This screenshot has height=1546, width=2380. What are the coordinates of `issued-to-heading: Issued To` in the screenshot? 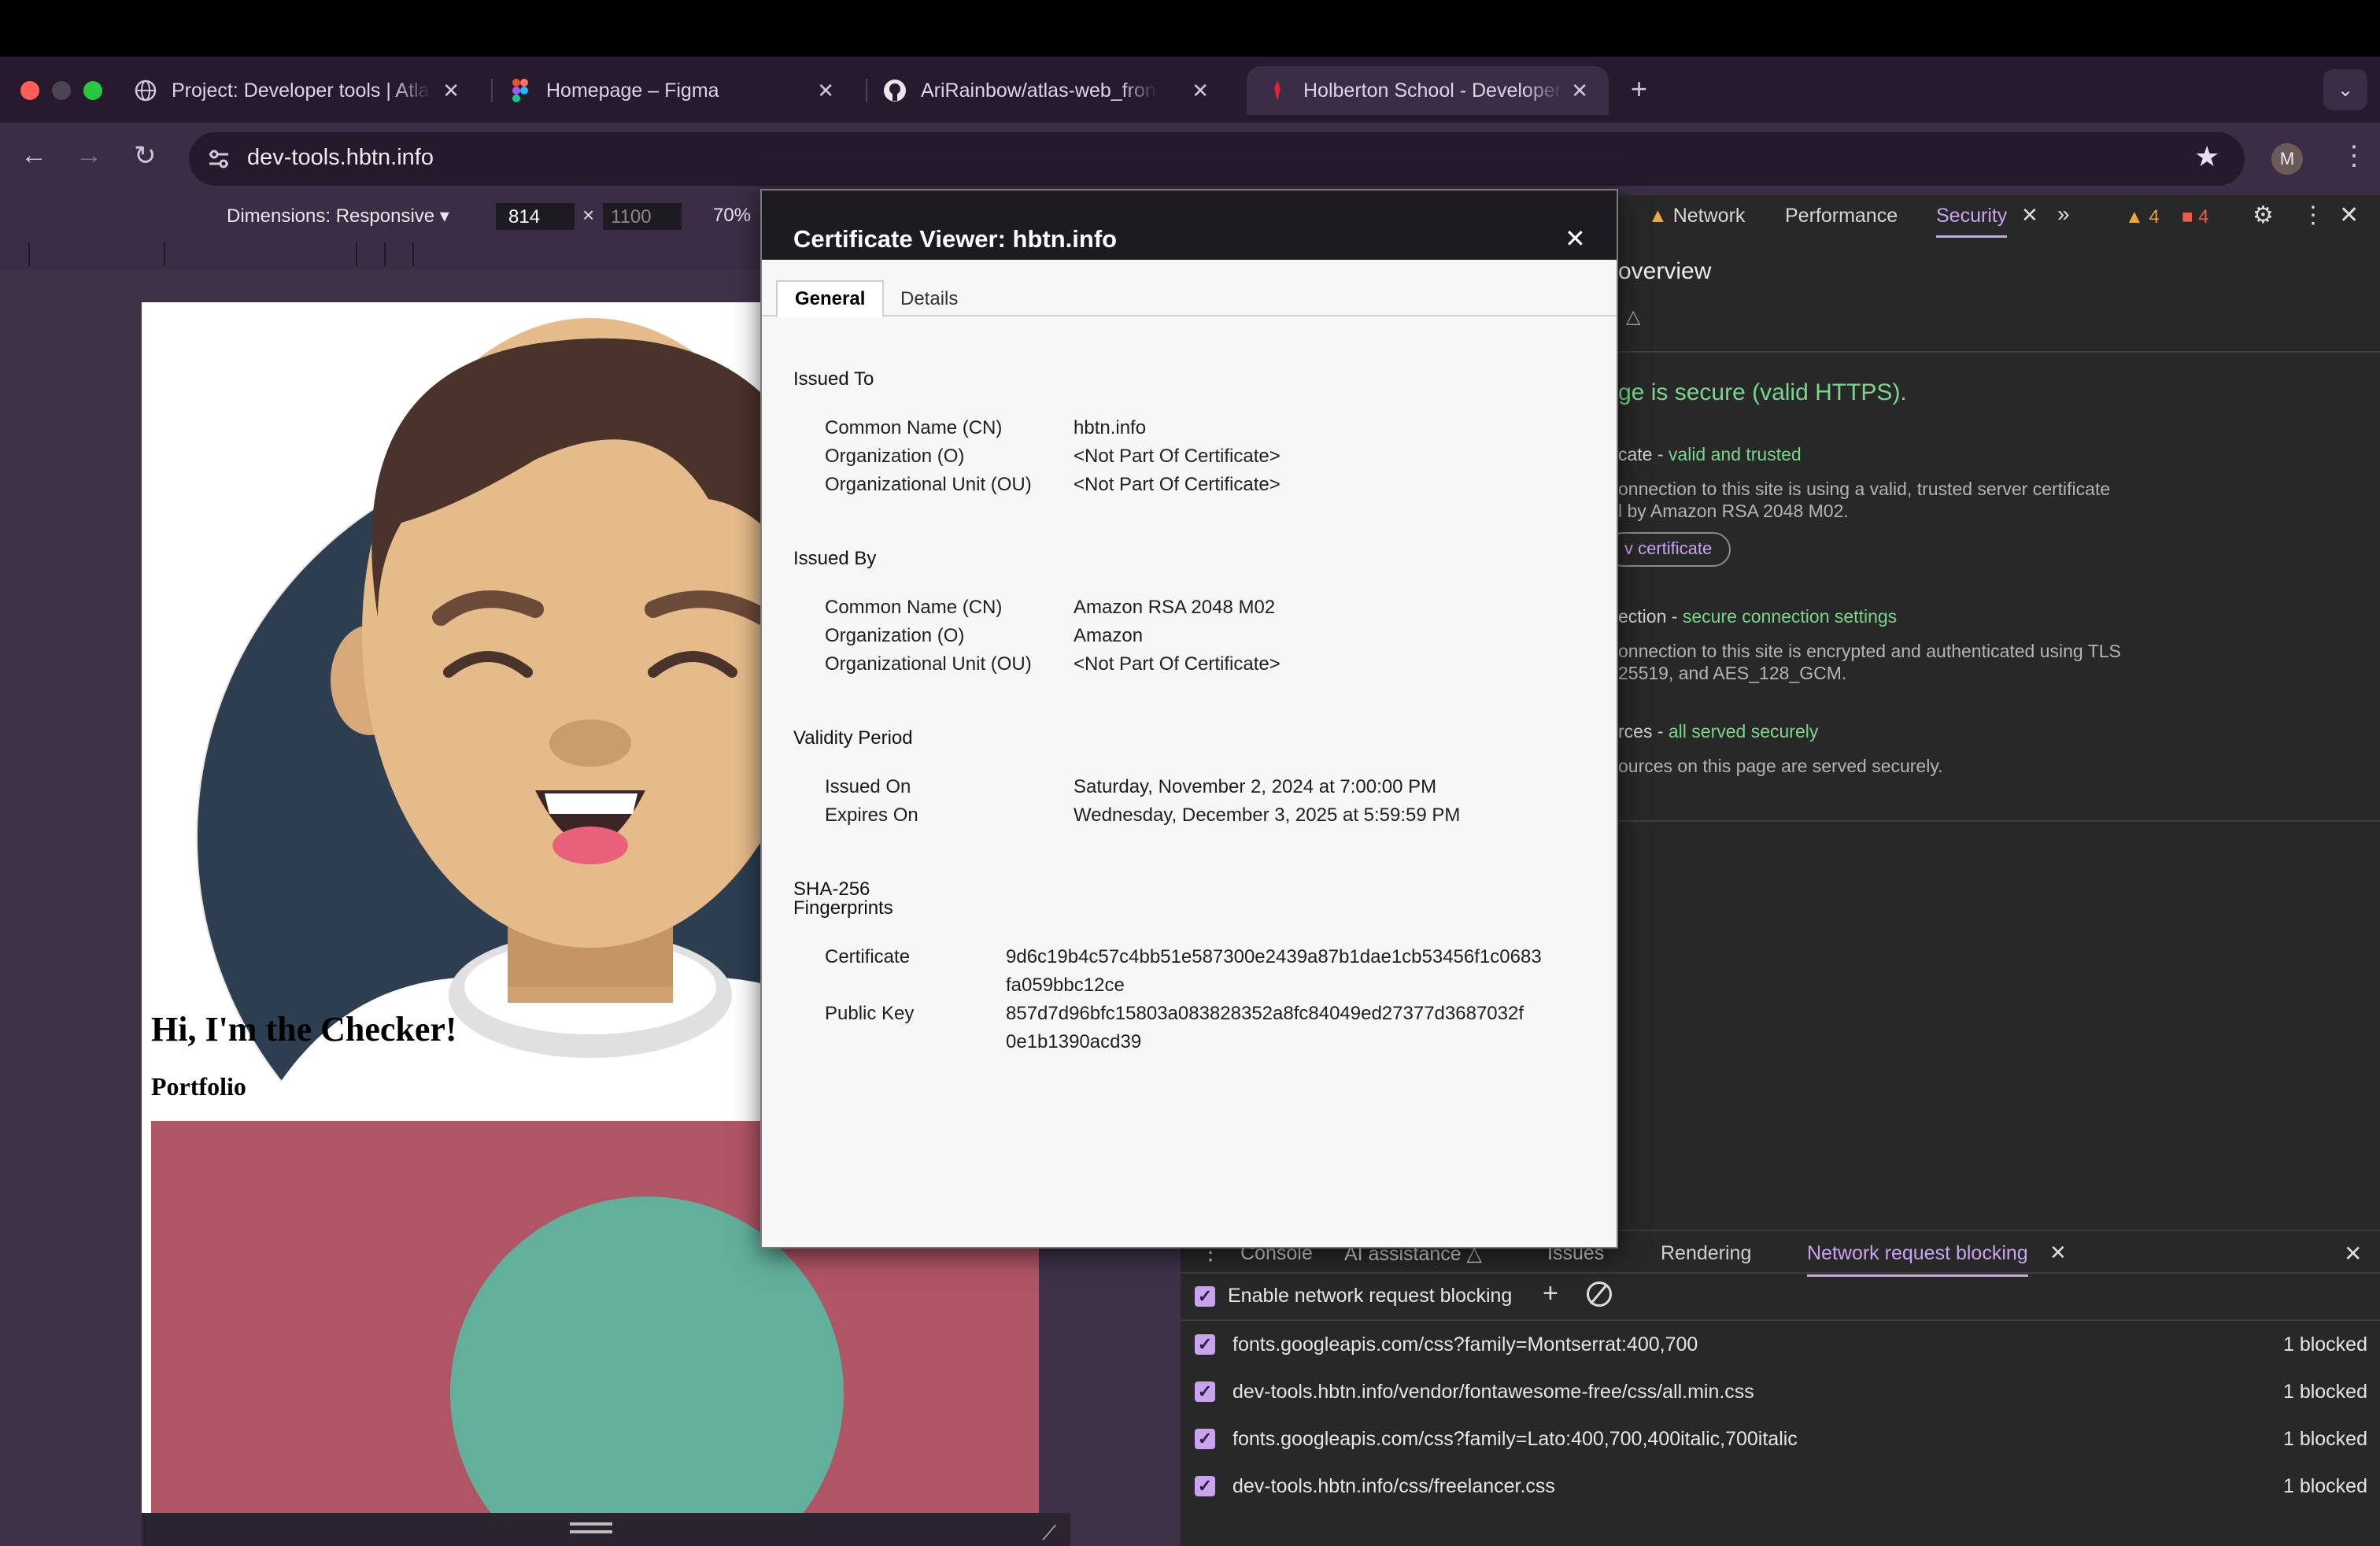 It's located at (833, 379).